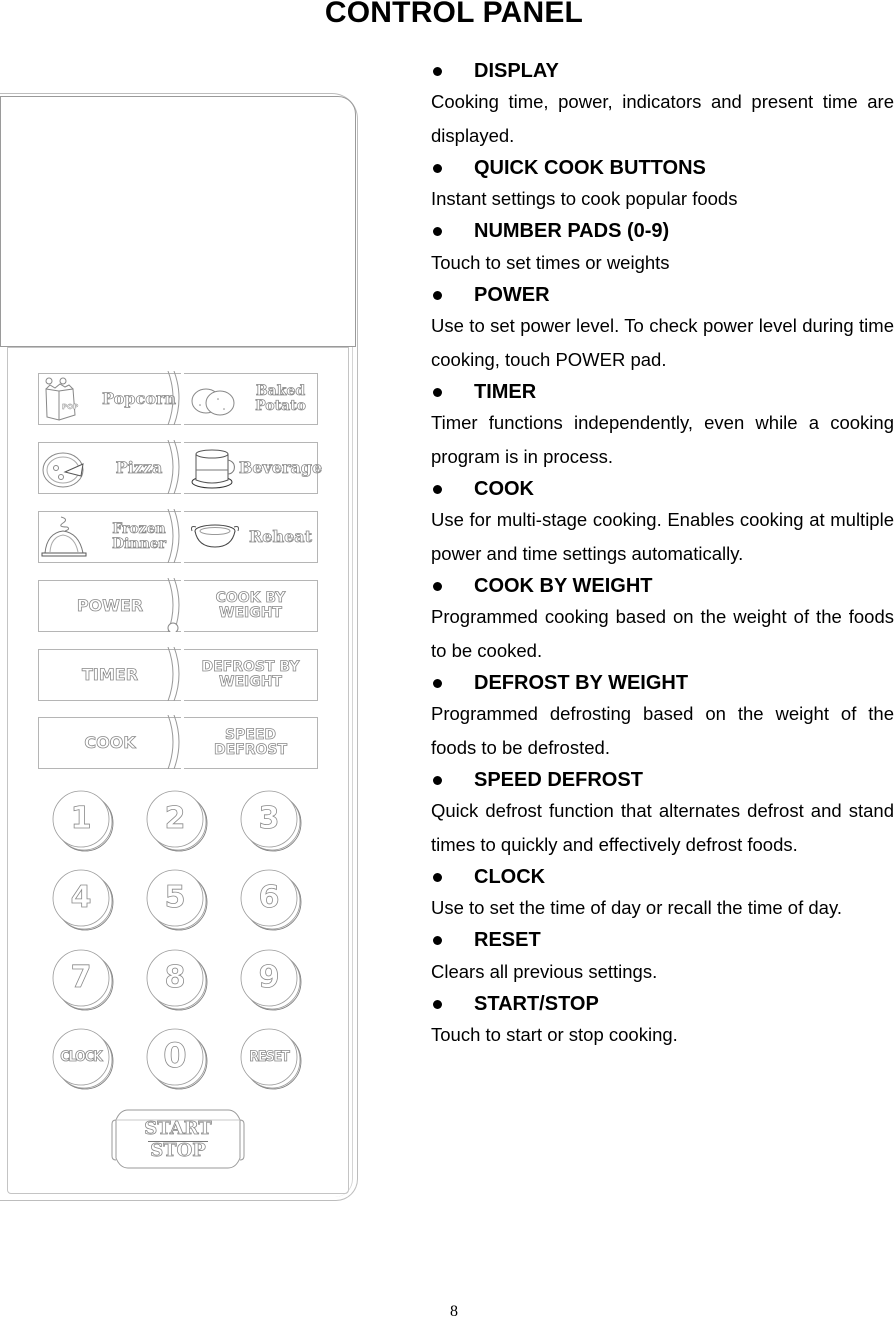  I want to click on heading-text: NUMBER PADS (0-9), so click(572, 231).